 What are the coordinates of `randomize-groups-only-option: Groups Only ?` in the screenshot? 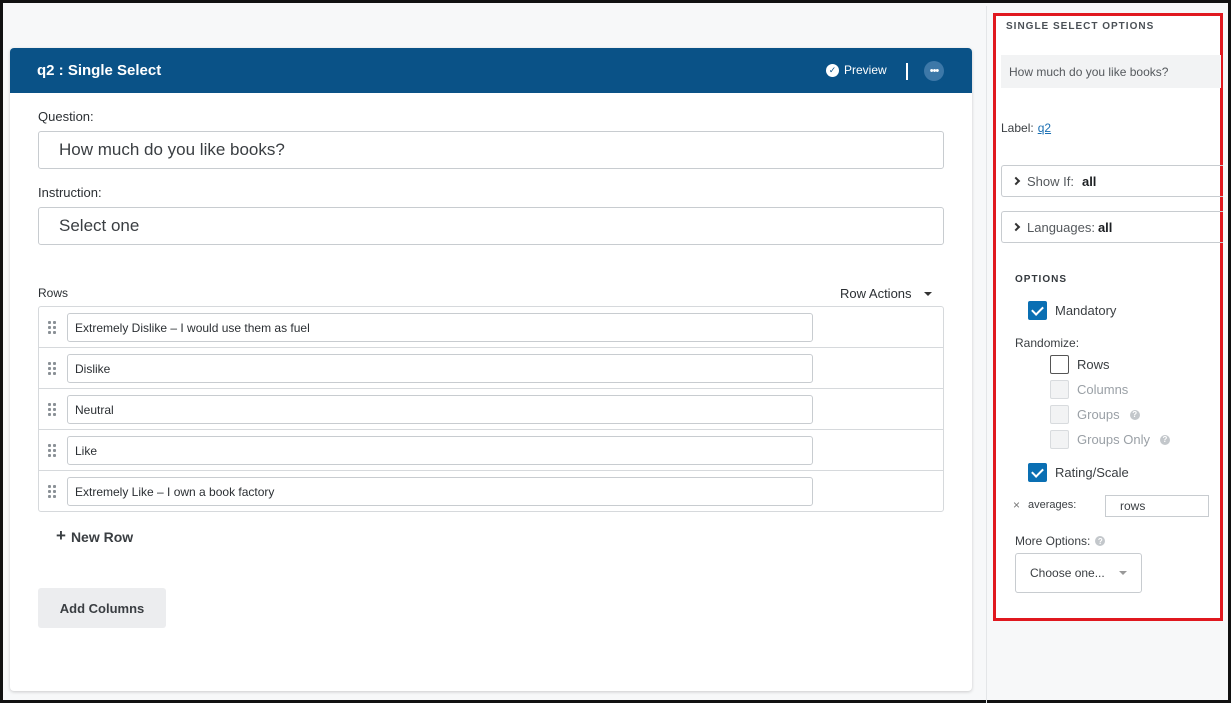 It's located at (1110, 439).